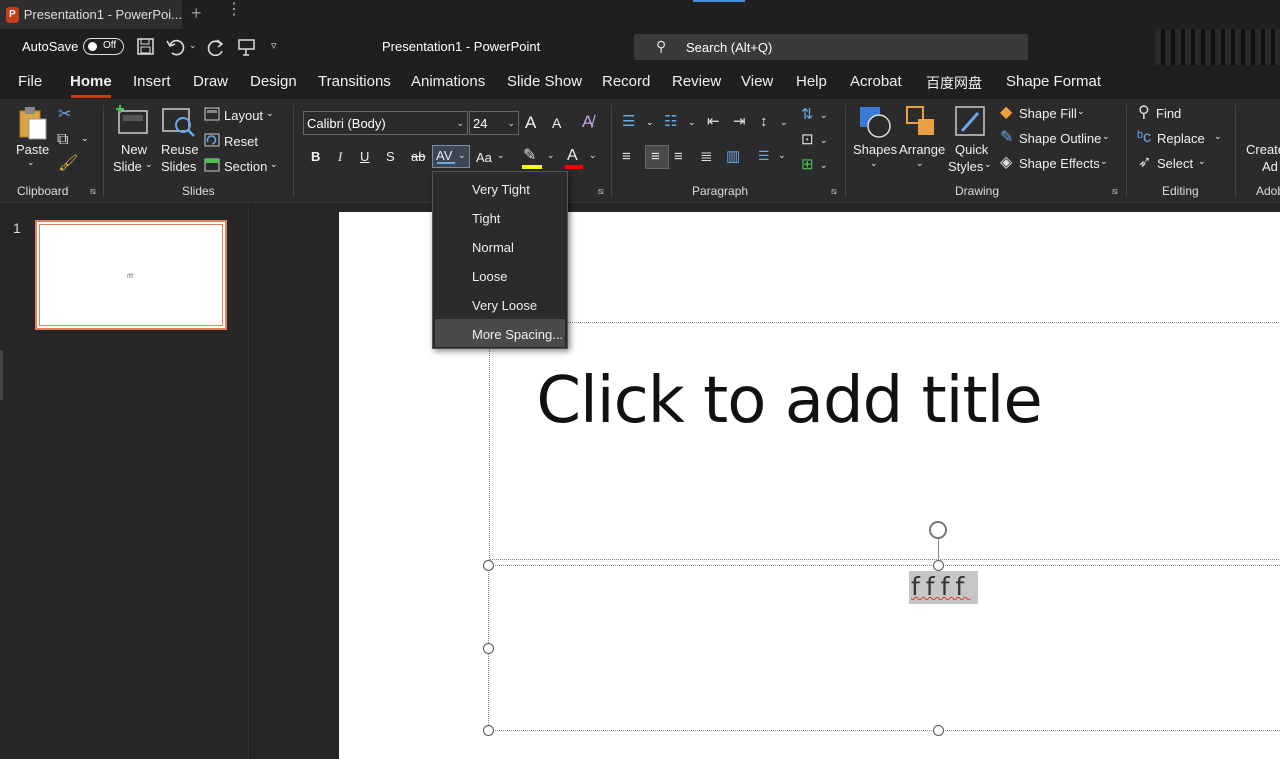 The height and width of the screenshot is (759, 1280). What do you see at coordinates (451, 156) in the screenshot?
I see `character-spacing-button: AV ⌄` at bounding box center [451, 156].